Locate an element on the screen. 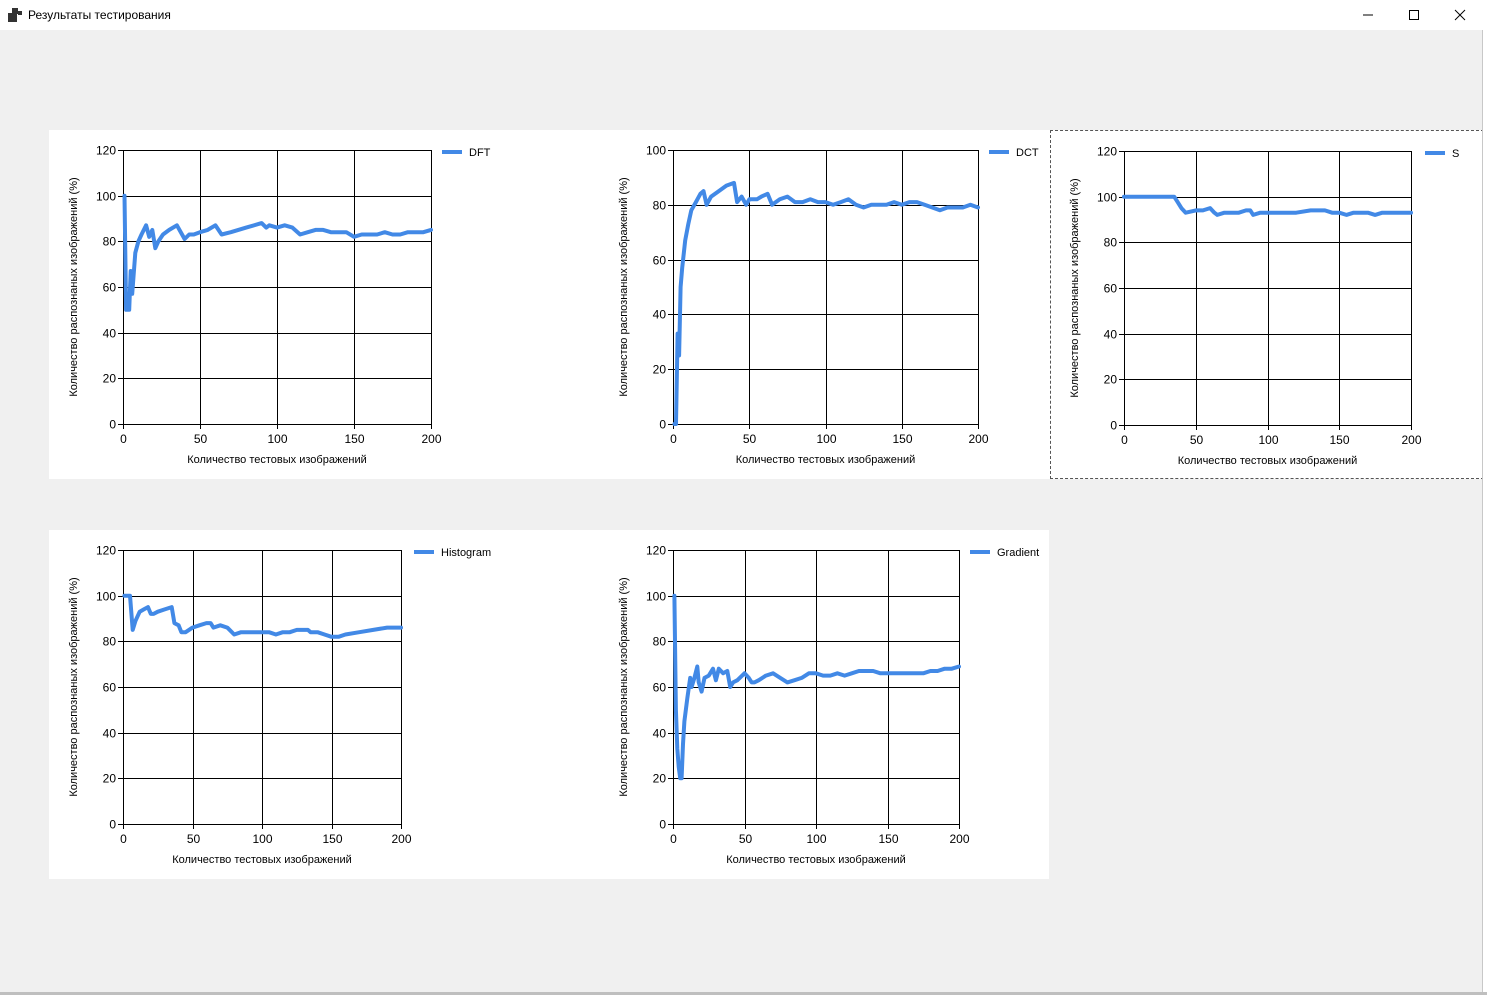  maximize-icon is located at coordinates (1414, 15).